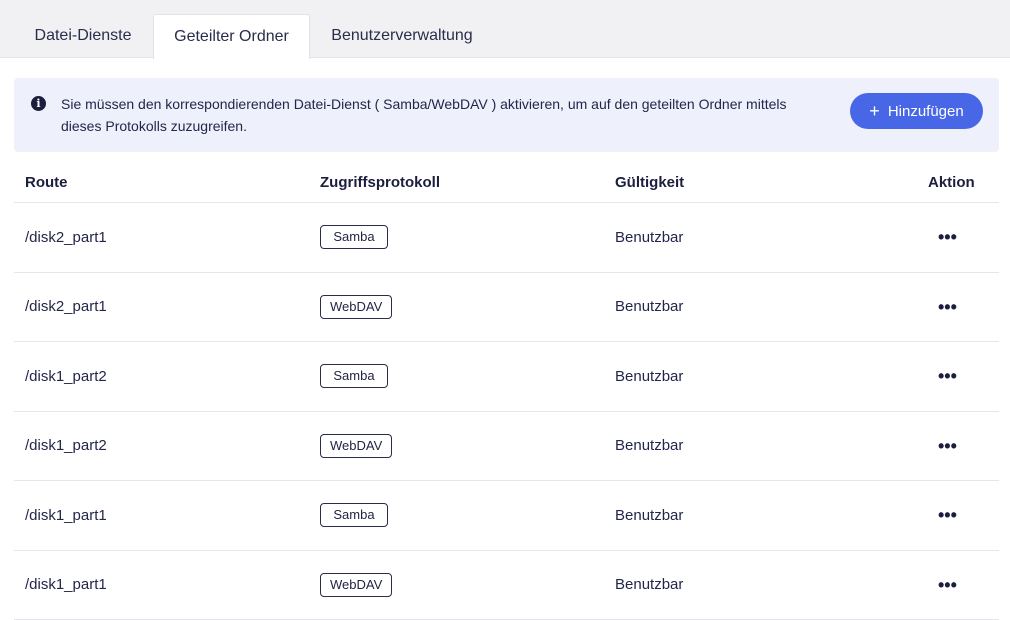  I want to click on info-icon: i, so click(38, 103).